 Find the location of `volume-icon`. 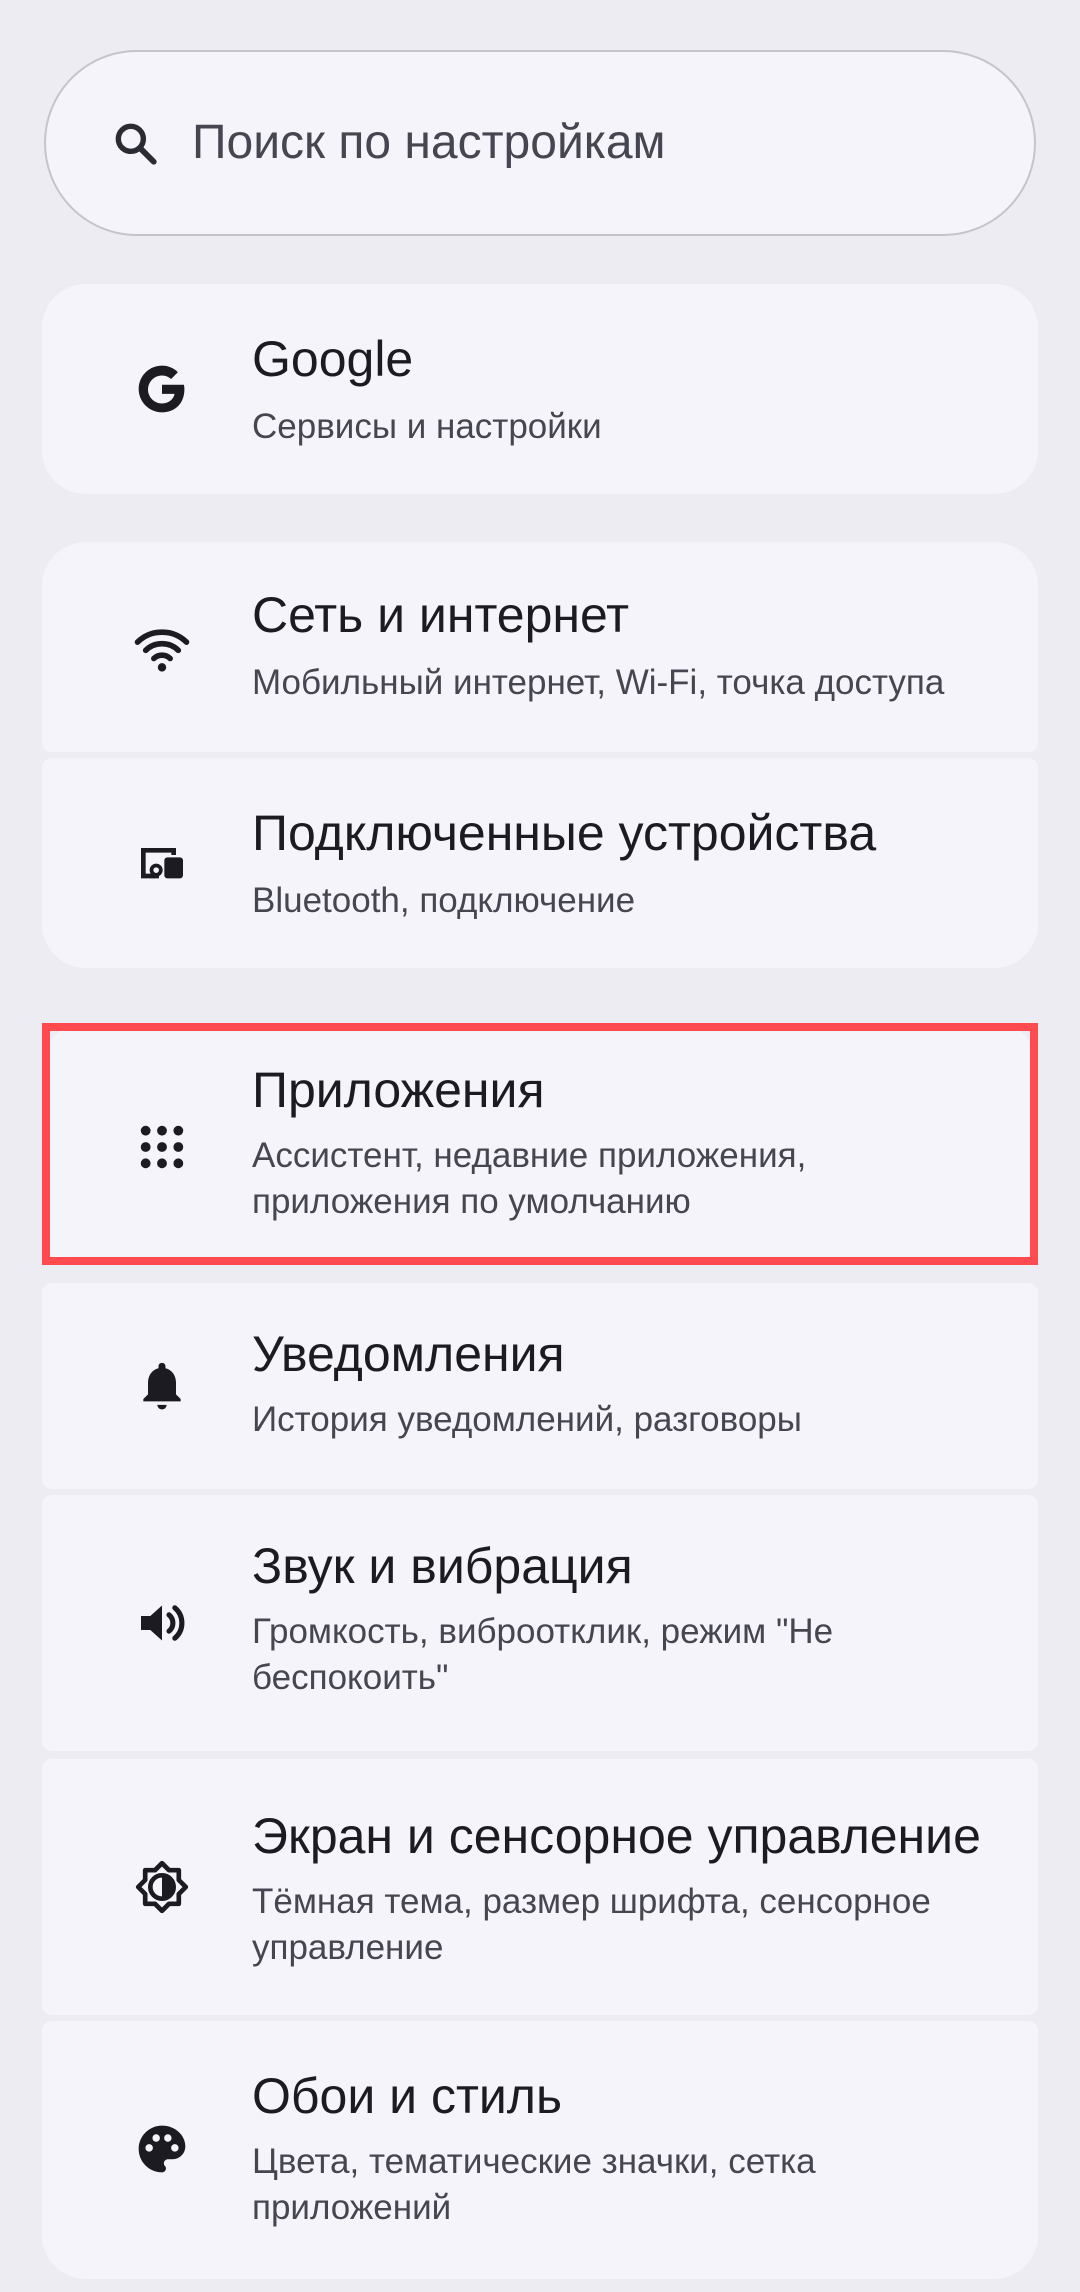

volume-icon is located at coordinates (162, 1623).